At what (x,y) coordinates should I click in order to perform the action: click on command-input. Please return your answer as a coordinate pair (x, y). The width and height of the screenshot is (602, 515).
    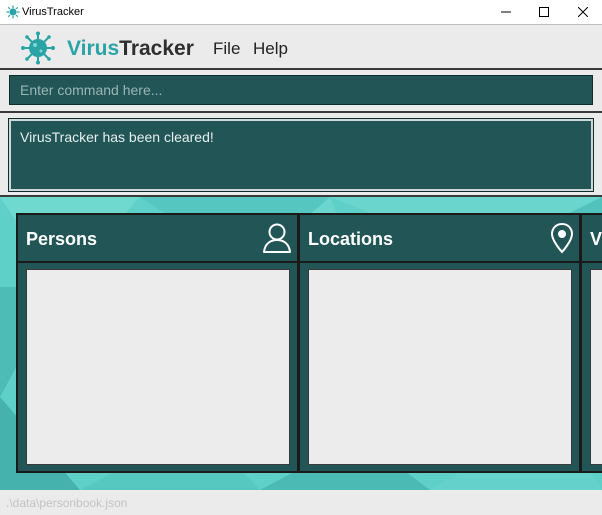
    Looking at the image, I should click on (301, 90).